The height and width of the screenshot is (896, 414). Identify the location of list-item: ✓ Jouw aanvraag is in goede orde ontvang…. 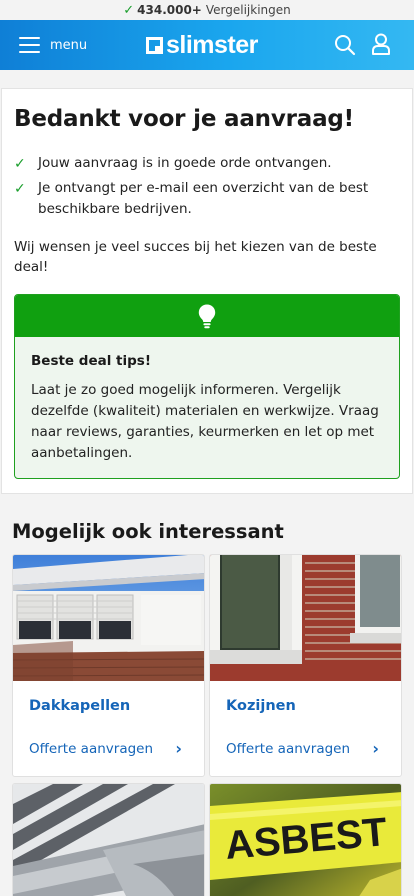
(207, 164).